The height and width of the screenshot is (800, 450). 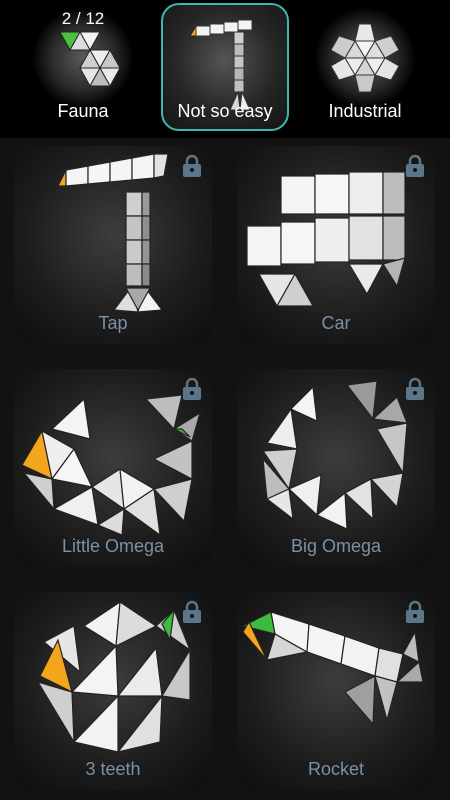 I want to click on category-label: Not so easy, so click(x=225, y=111).